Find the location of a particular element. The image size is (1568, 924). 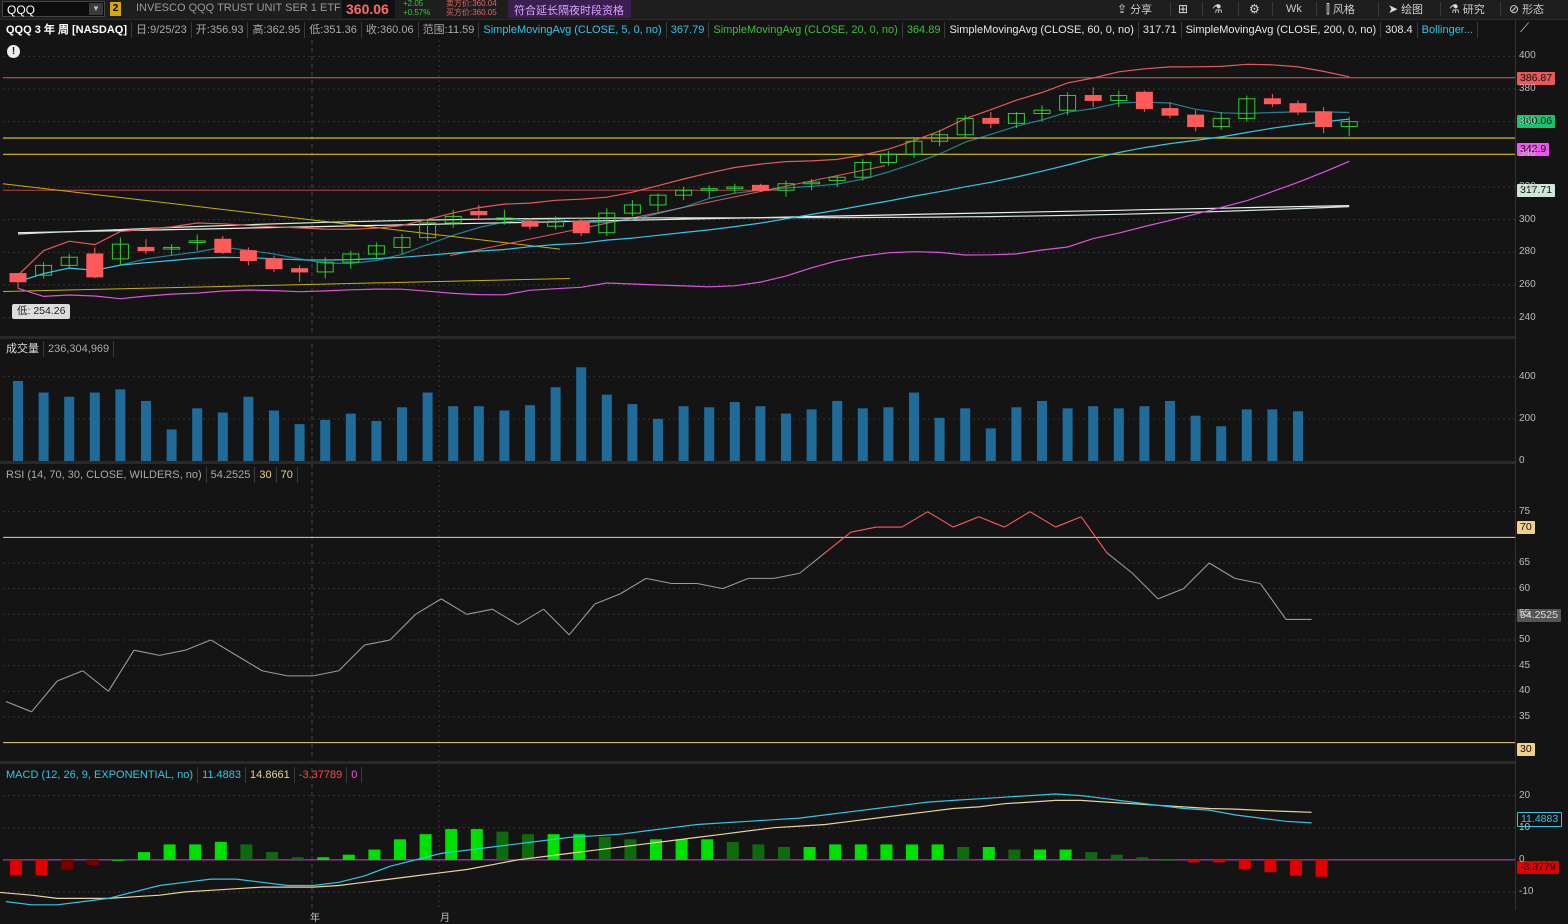

x-label-year: 年 is located at coordinates (315, 918).